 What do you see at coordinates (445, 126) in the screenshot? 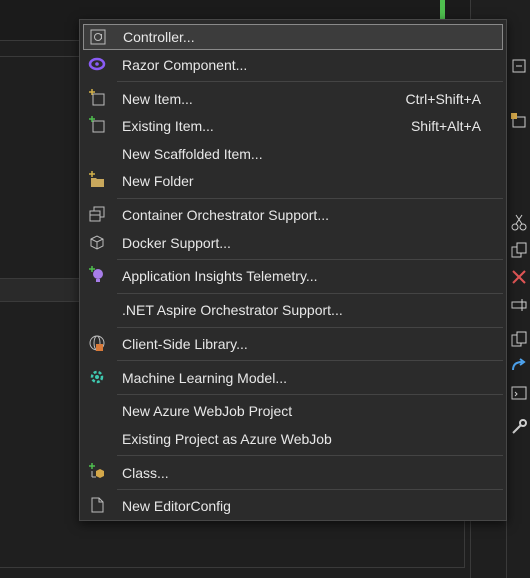
I see `menu-item-shortcut: Shift+Alt+A` at bounding box center [445, 126].